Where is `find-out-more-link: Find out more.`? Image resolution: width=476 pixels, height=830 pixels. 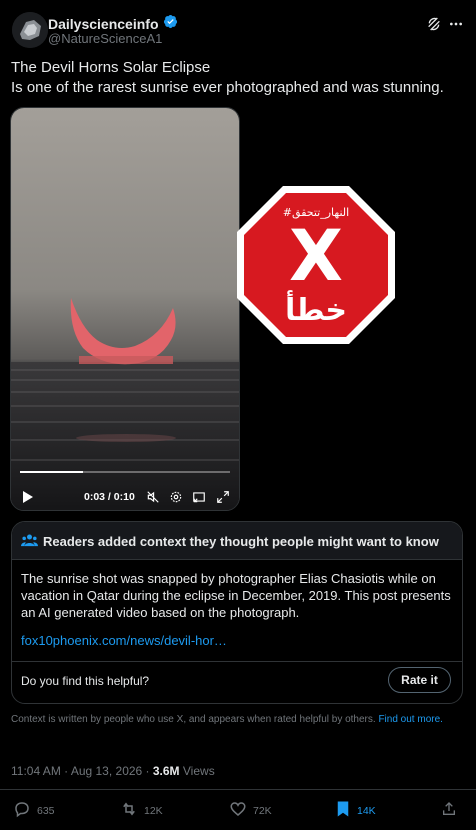 find-out-more-link: Find out more. is located at coordinates (410, 719).